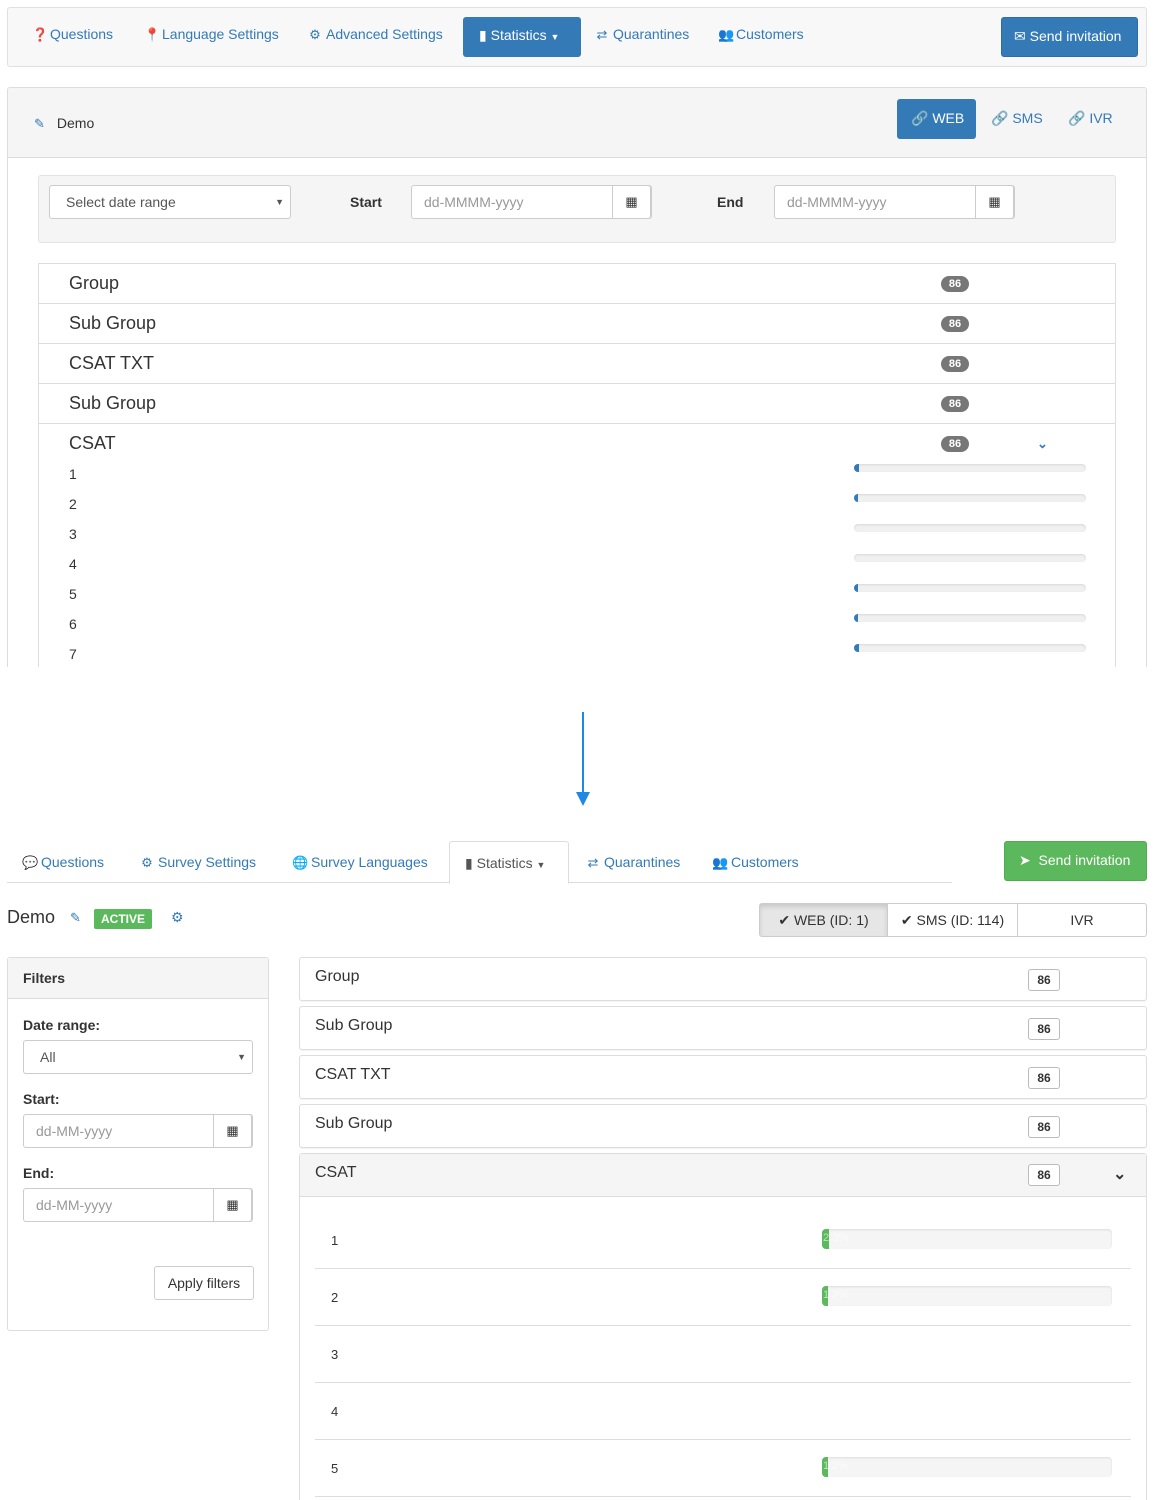 Image resolution: width=1154 pixels, height=1500 pixels. Describe the element at coordinates (197, 862) in the screenshot. I see `tab-survey-settings: ⚙ Survey Settings` at that location.